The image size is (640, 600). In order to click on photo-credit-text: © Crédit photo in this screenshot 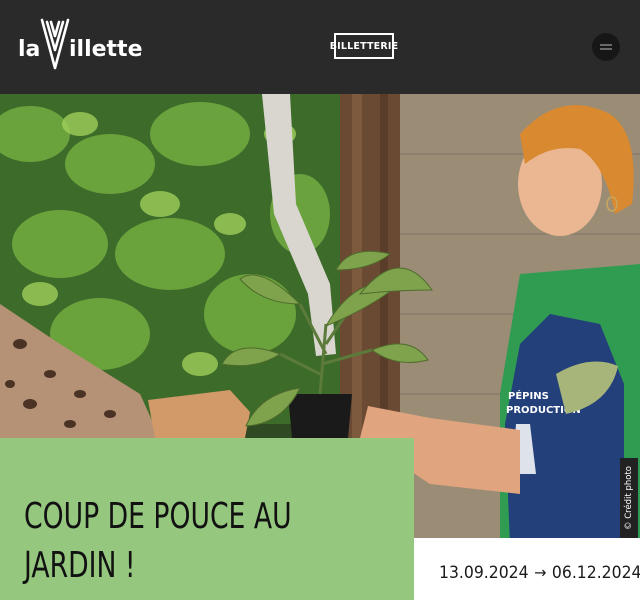, I will do `click(629, 498)`.